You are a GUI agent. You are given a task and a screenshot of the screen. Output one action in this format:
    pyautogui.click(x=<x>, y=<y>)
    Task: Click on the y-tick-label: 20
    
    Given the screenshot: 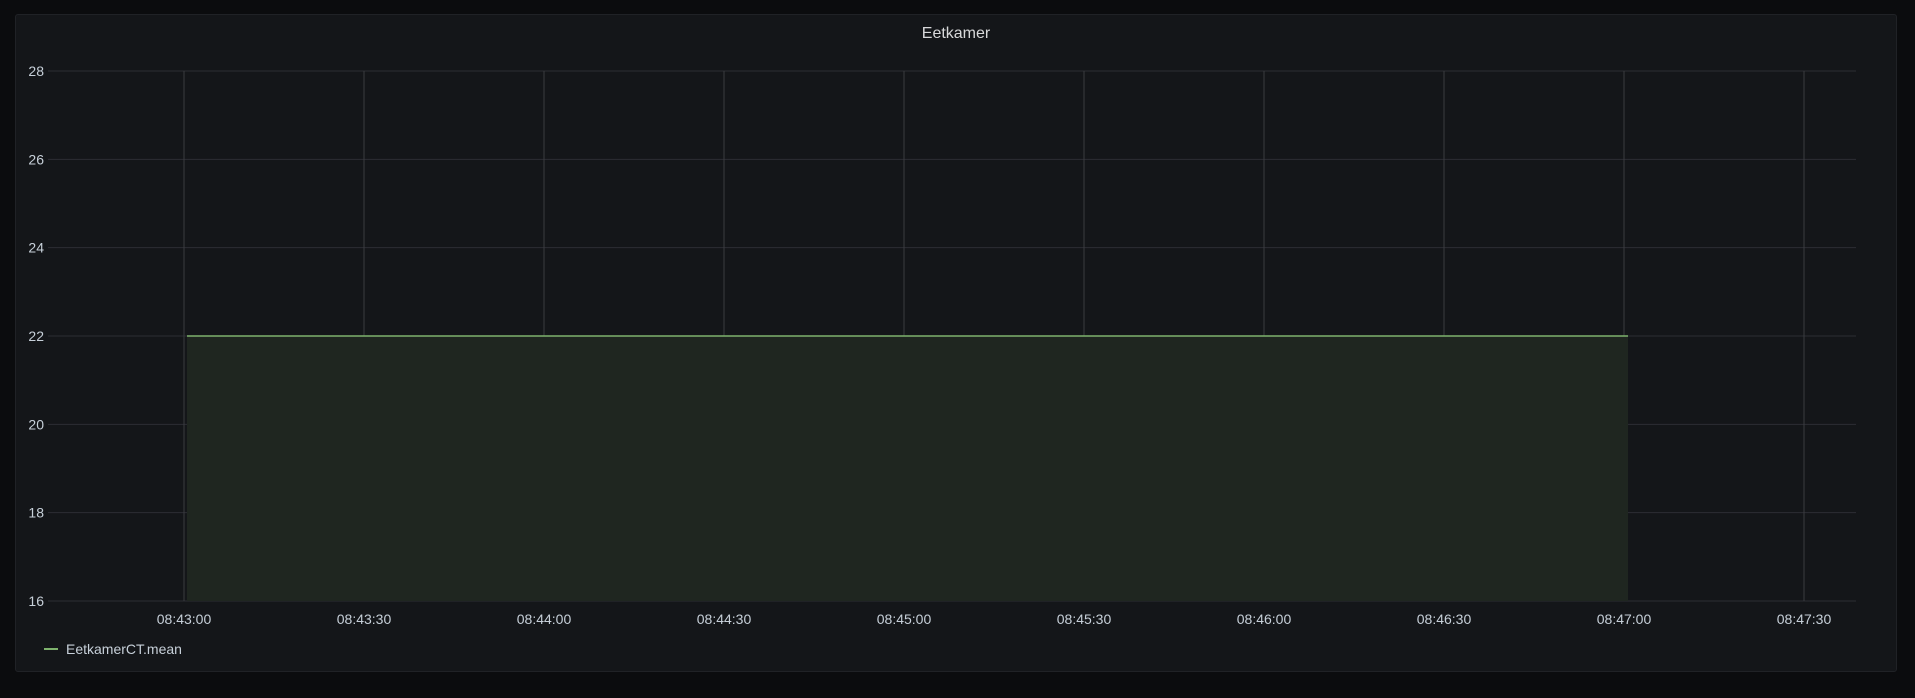 What is the action you would take?
    pyautogui.click(x=36, y=424)
    